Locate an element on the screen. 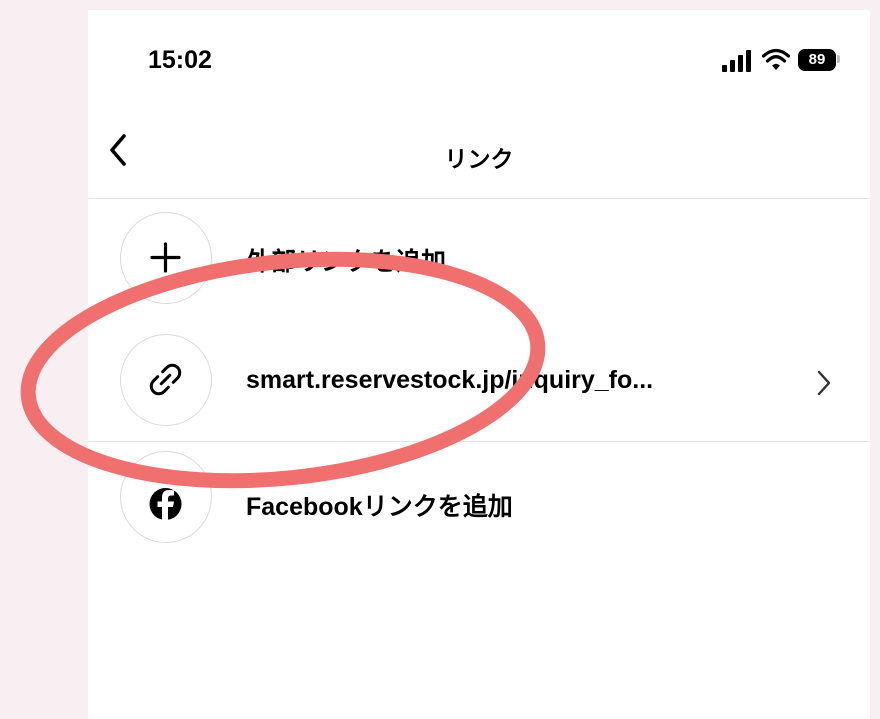 The height and width of the screenshot is (719, 880). wifi-icon is located at coordinates (776, 59).